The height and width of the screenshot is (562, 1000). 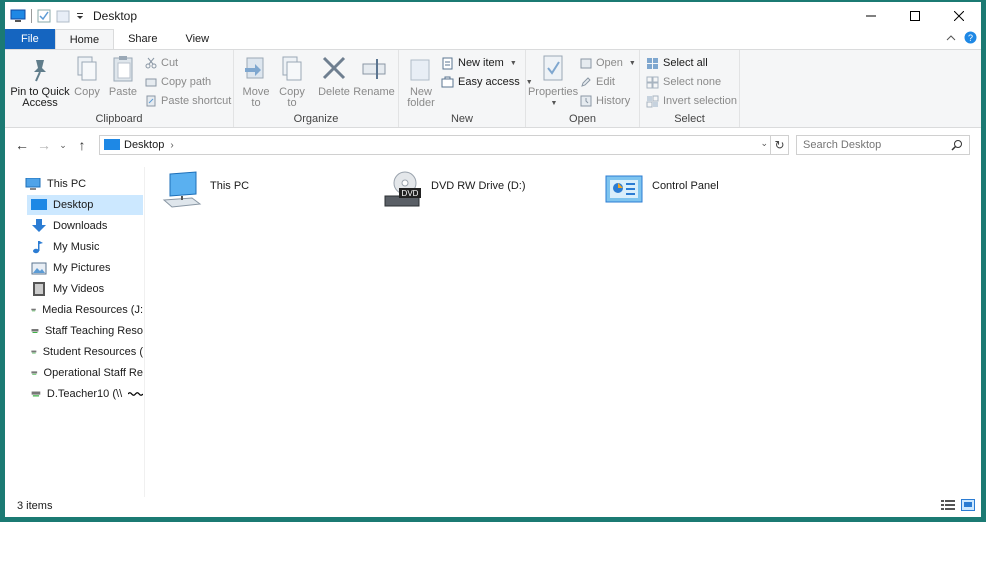 I want to click on collapse-ribbon-icon, so click(x=951, y=38).